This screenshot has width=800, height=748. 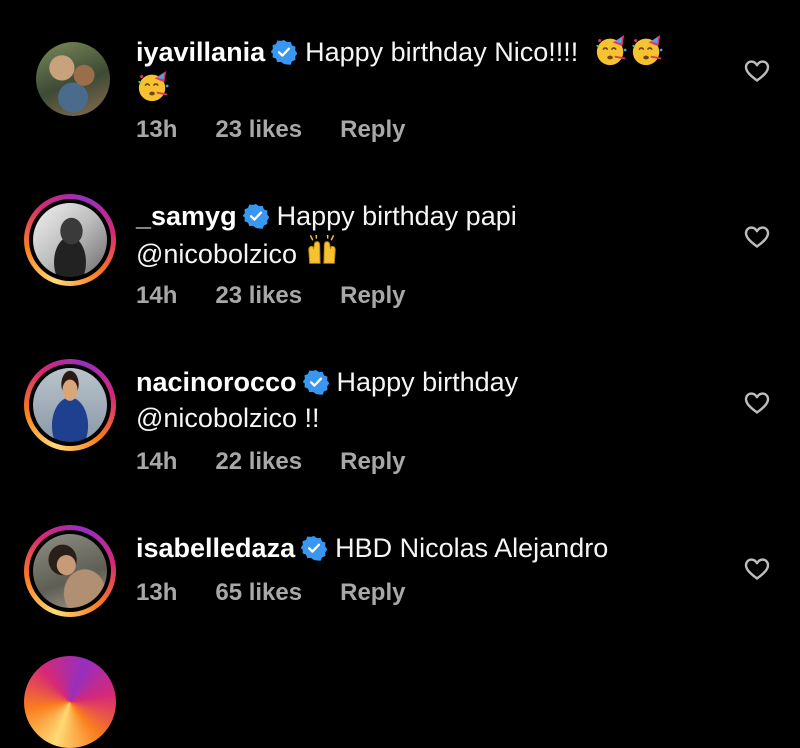 What do you see at coordinates (186, 216) in the screenshot?
I see `username: _samyg` at bounding box center [186, 216].